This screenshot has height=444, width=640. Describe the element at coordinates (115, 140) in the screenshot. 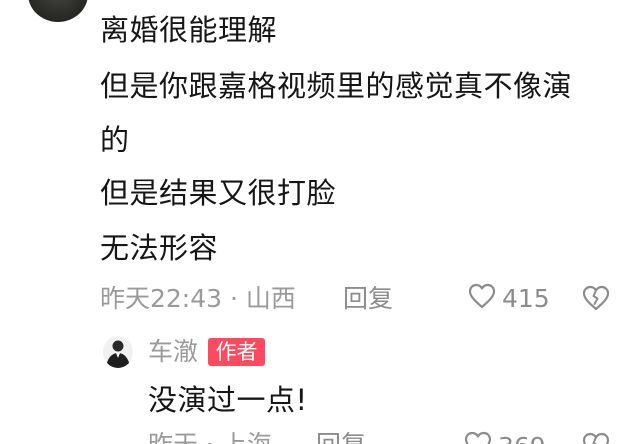

I see `comment-text-line: 的` at that location.